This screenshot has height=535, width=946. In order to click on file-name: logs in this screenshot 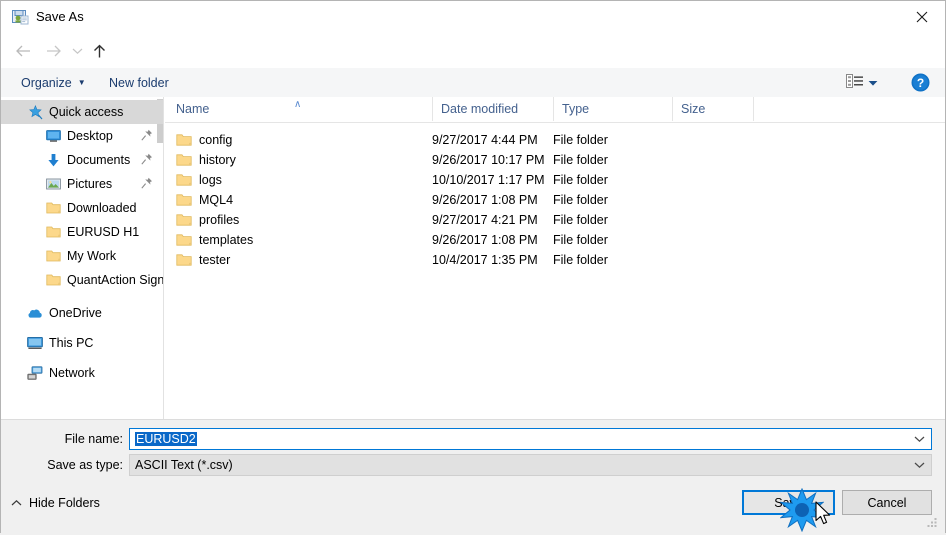, I will do `click(210, 180)`.